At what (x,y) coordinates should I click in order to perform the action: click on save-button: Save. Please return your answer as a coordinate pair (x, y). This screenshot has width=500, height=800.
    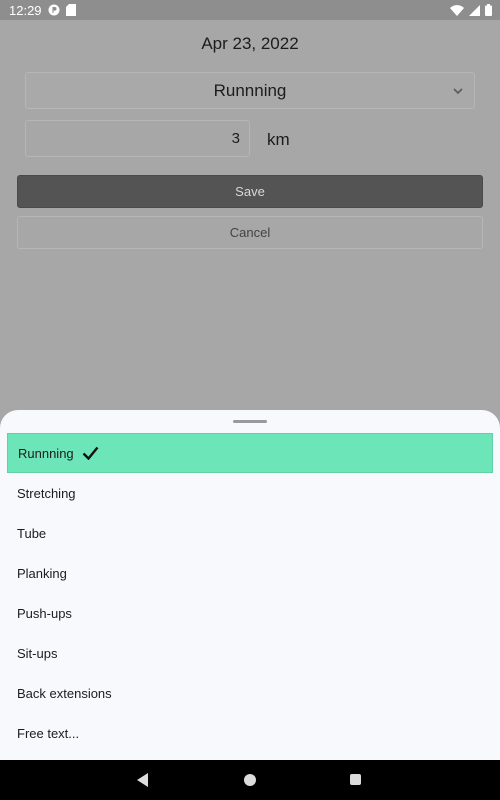
    Looking at the image, I should click on (250, 191).